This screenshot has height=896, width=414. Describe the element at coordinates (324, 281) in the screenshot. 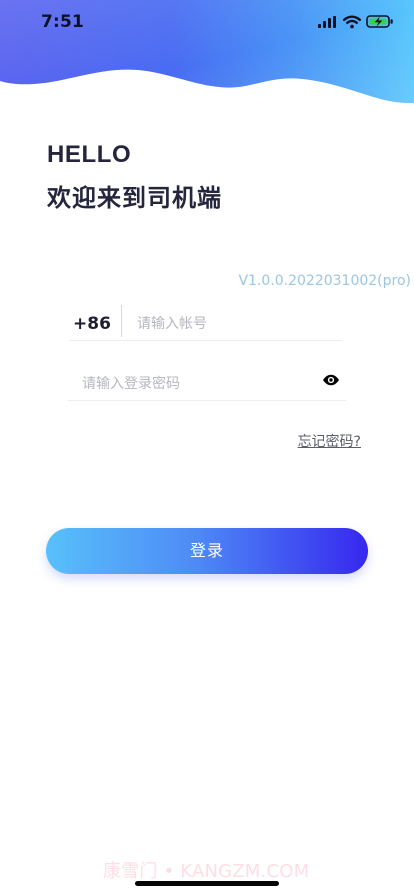

I see `app-version-label: V1.0.0.2022031002(pro)` at that location.